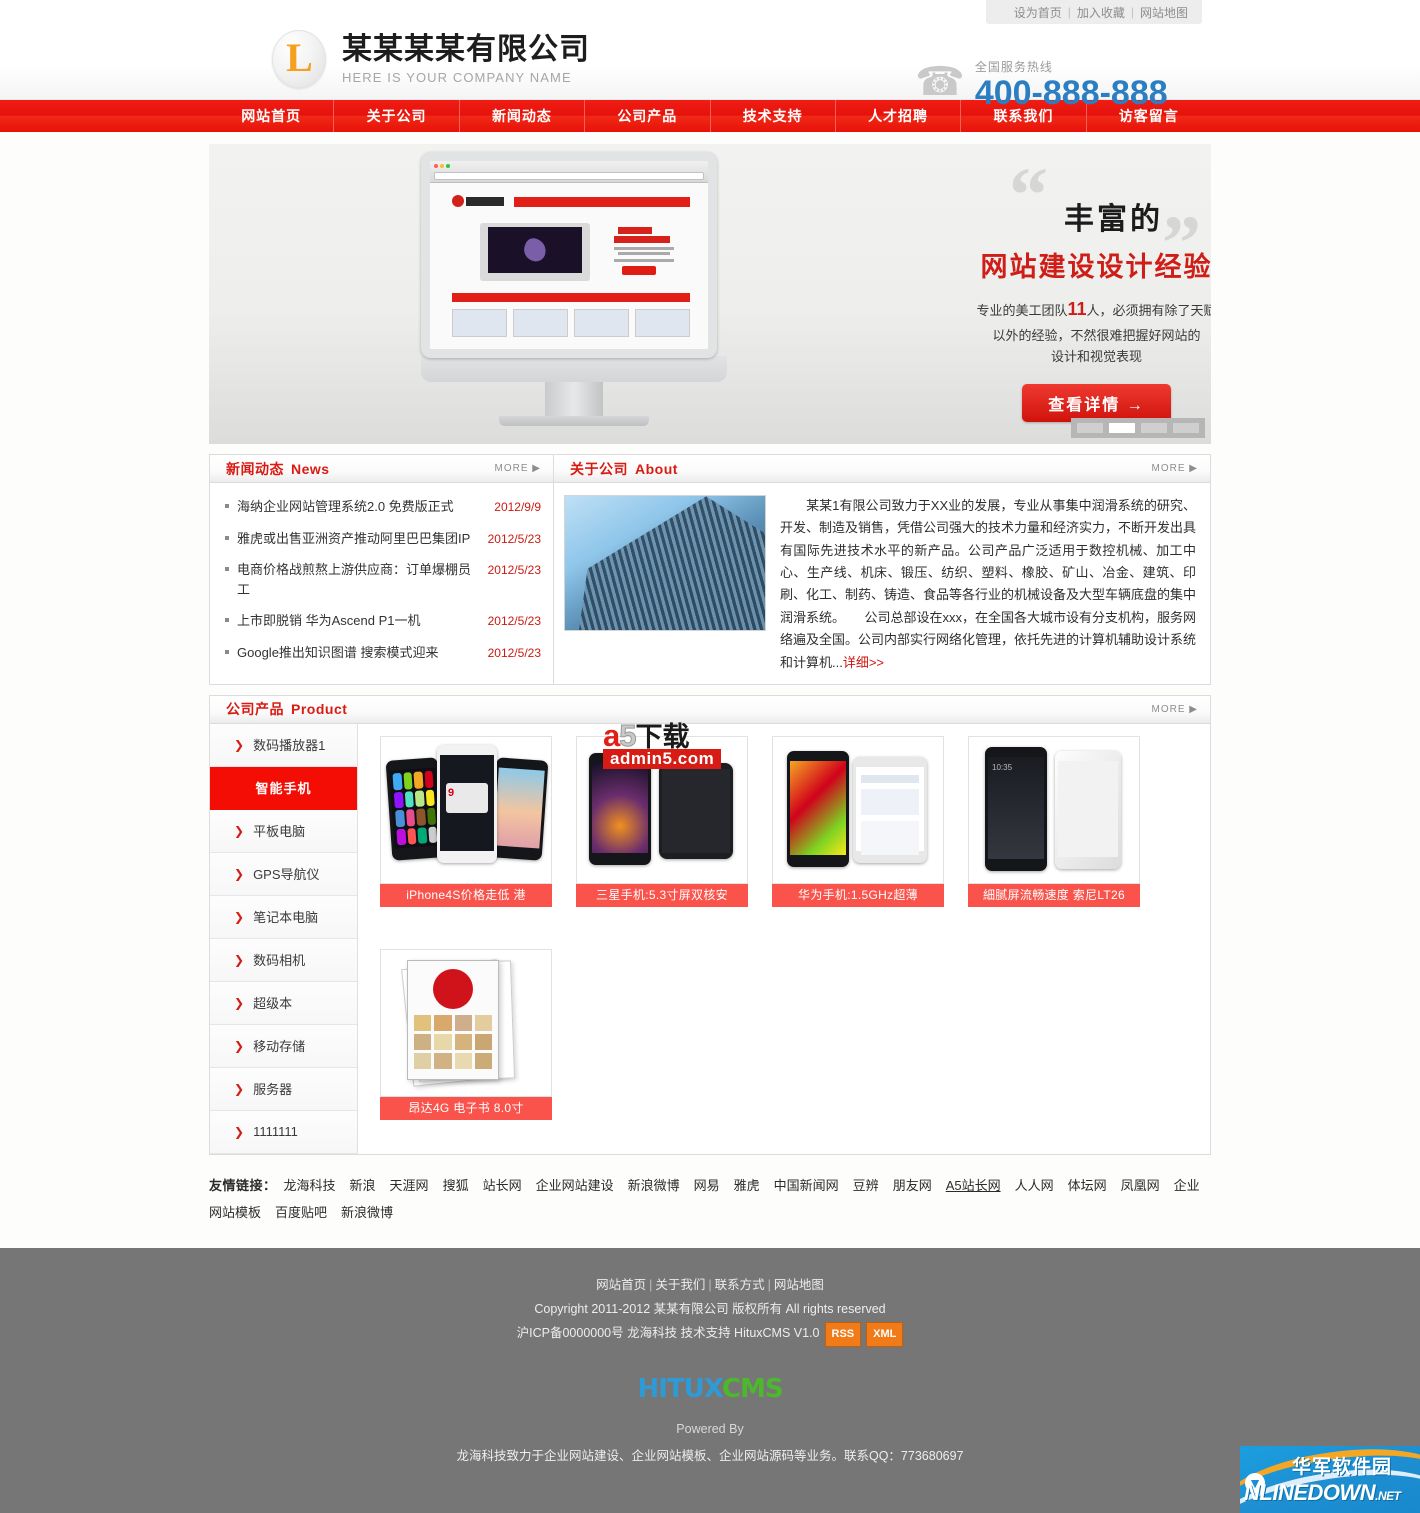 The image size is (1420, 1513). I want to click on banner-pagination, so click(1138, 428).